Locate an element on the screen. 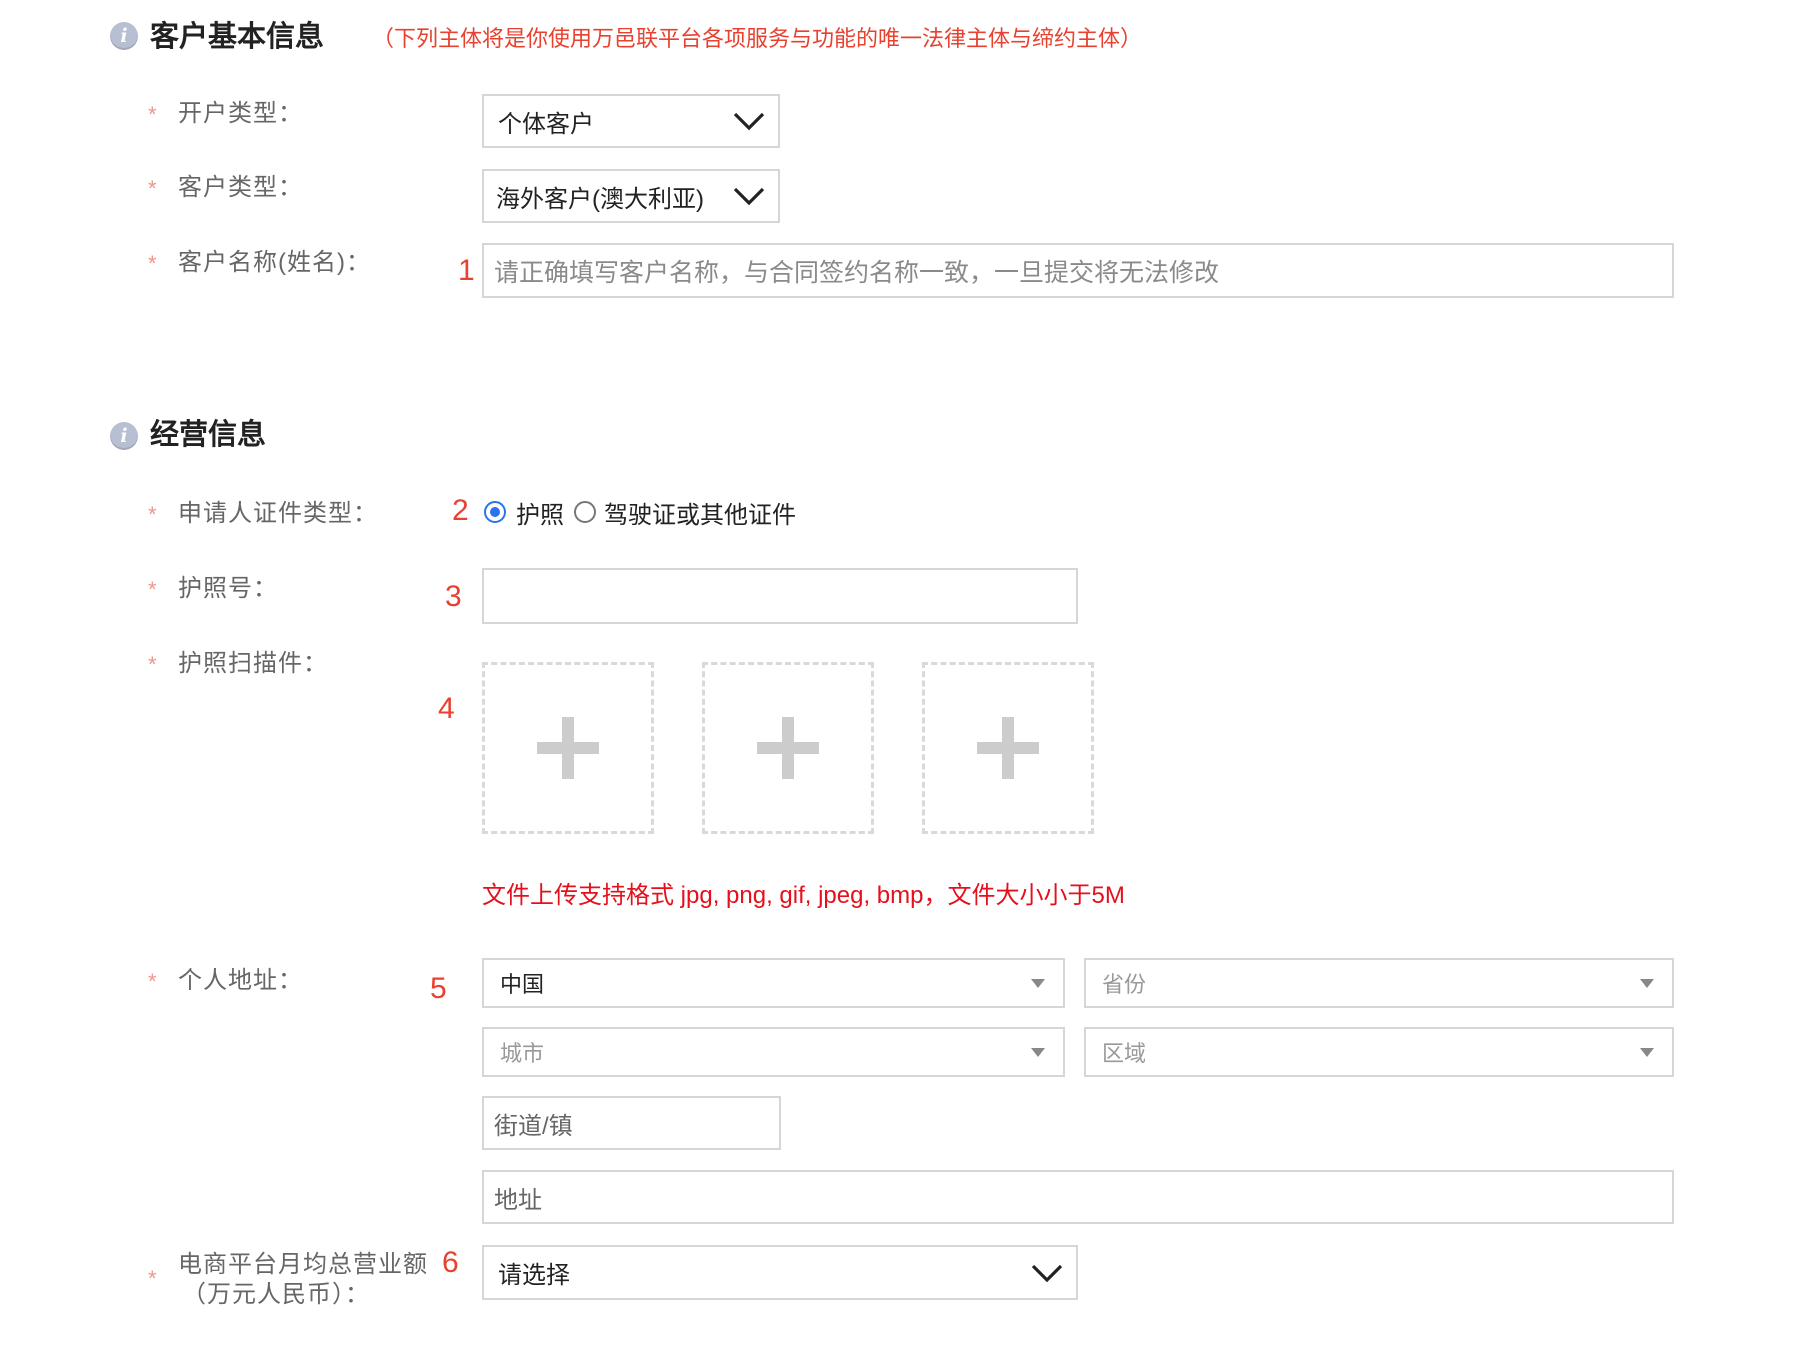 Image resolution: width=1794 pixels, height=1364 pixels. province-select: 省份 is located at coordinates (1379, 983).